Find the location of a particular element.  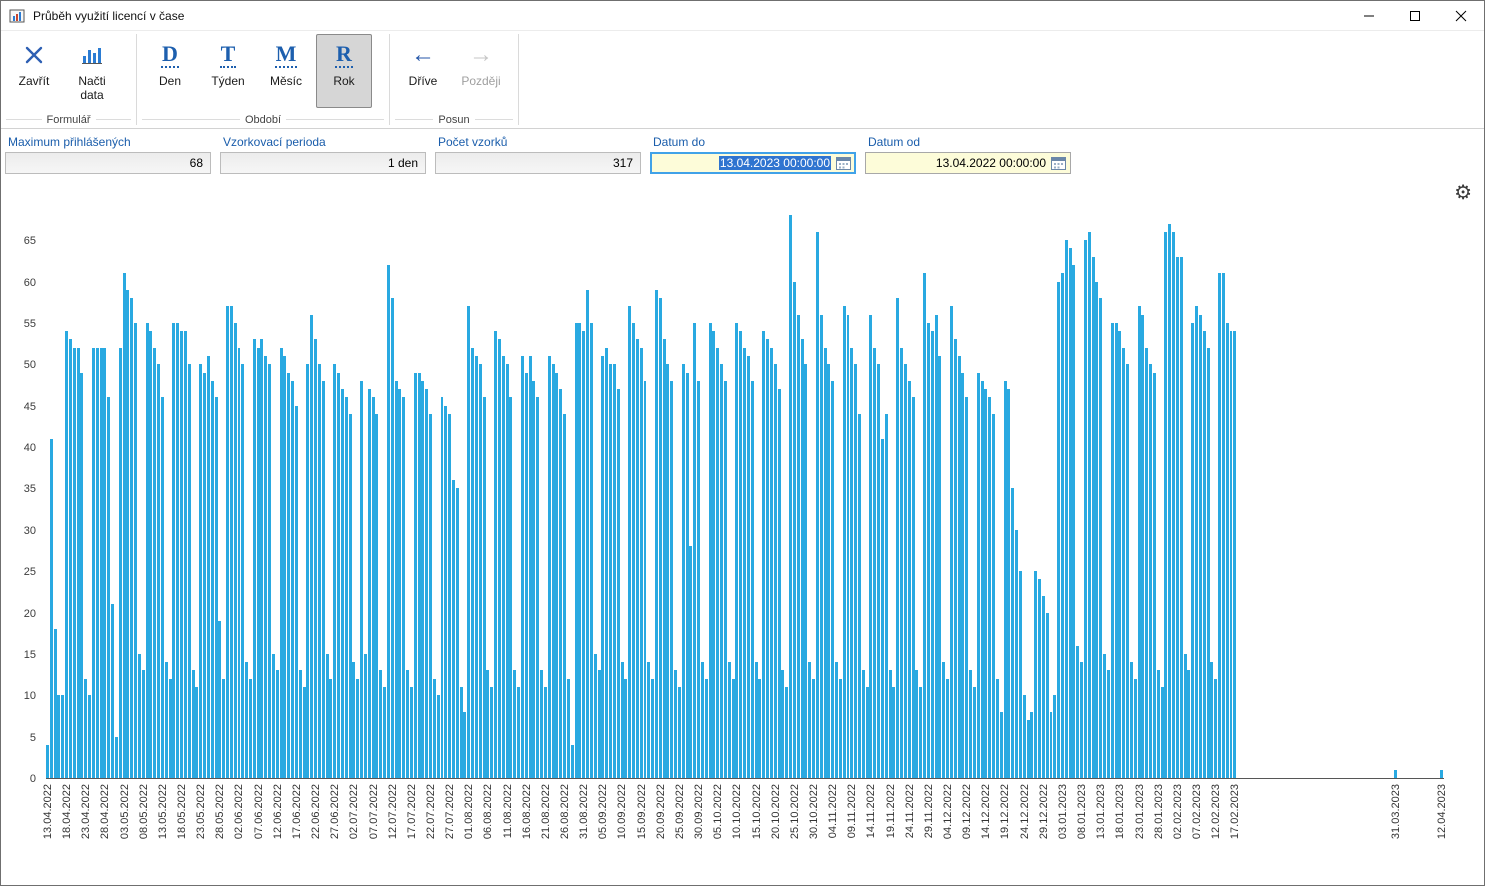

bar-chart-icon is located at coordinates (92, 55).